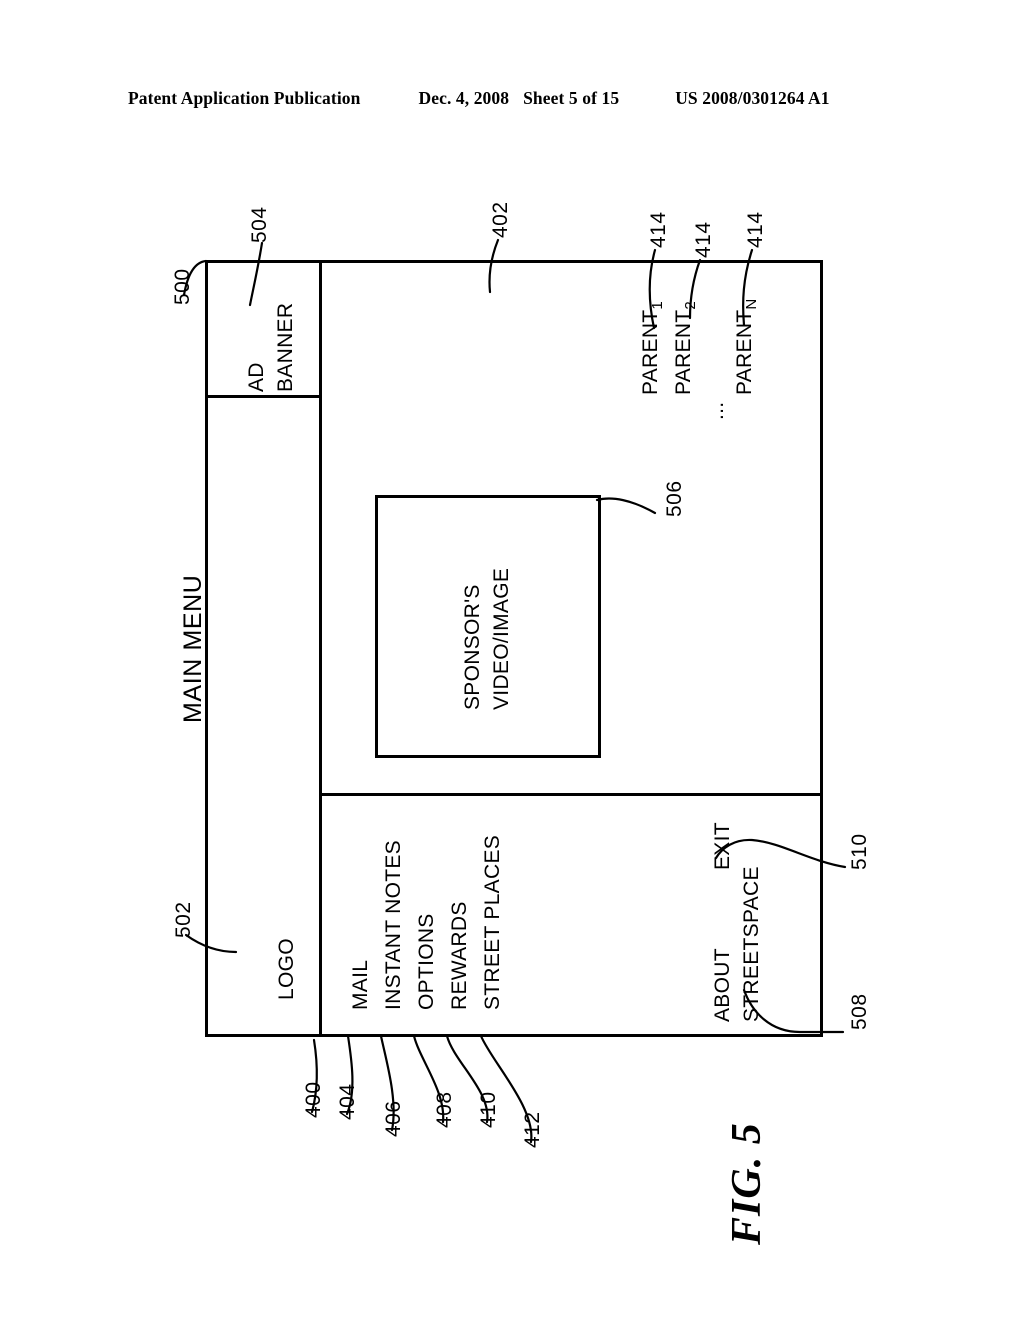 The height and width of the screenshot is (1320, 1024). What do you see at coordinates (193, 648) in the screenshot?
I see `figure-title: MAIN MENU` at bounding box center [193, 648].